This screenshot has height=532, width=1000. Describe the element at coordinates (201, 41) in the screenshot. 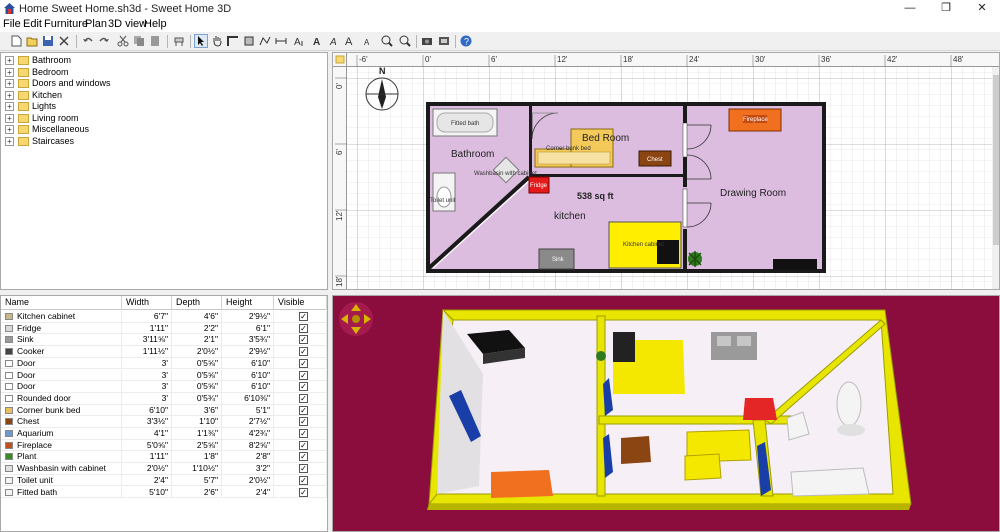

I see `select-mode-icon` at that location.